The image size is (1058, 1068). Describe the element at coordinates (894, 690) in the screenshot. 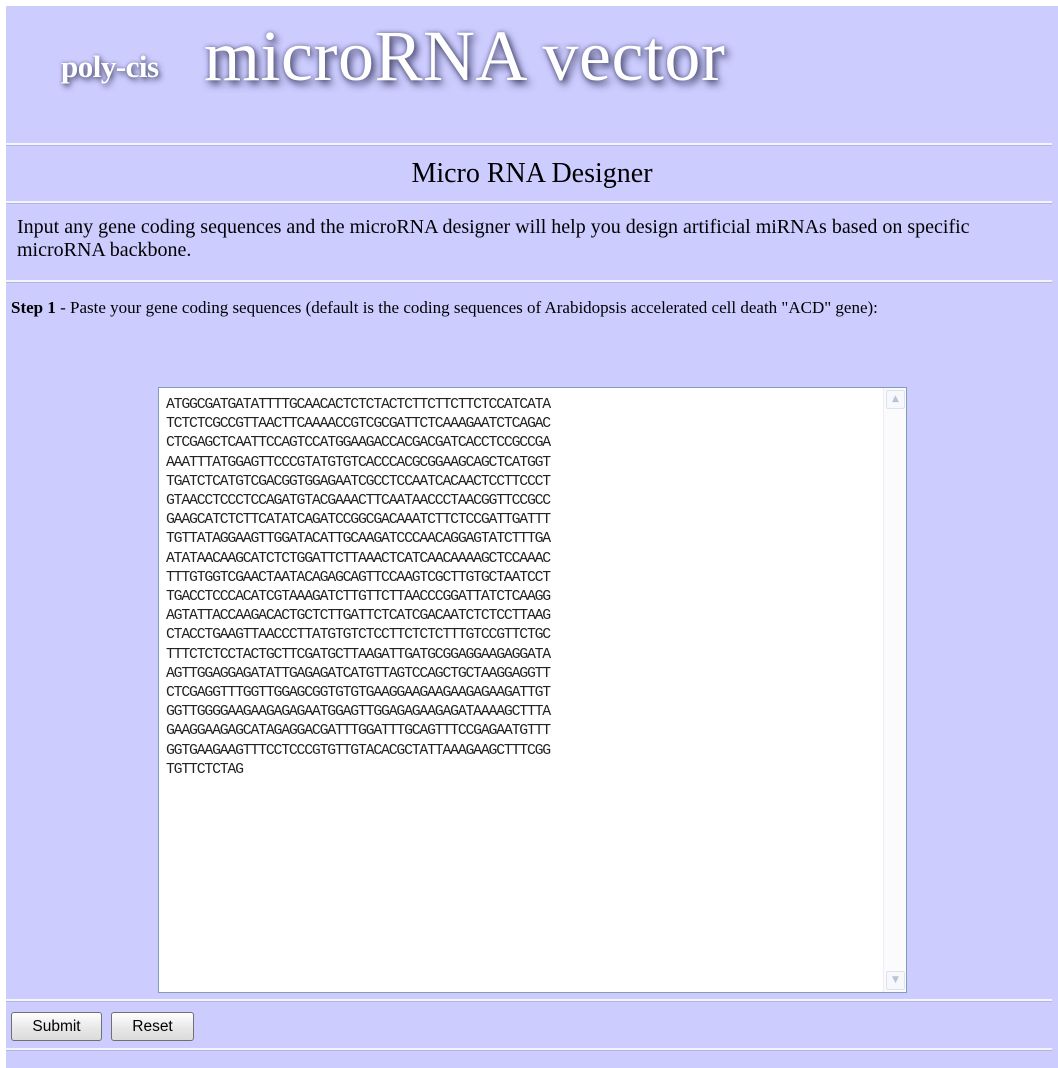

I see `vertical-scrollbar: ▲ ▼` at that location.